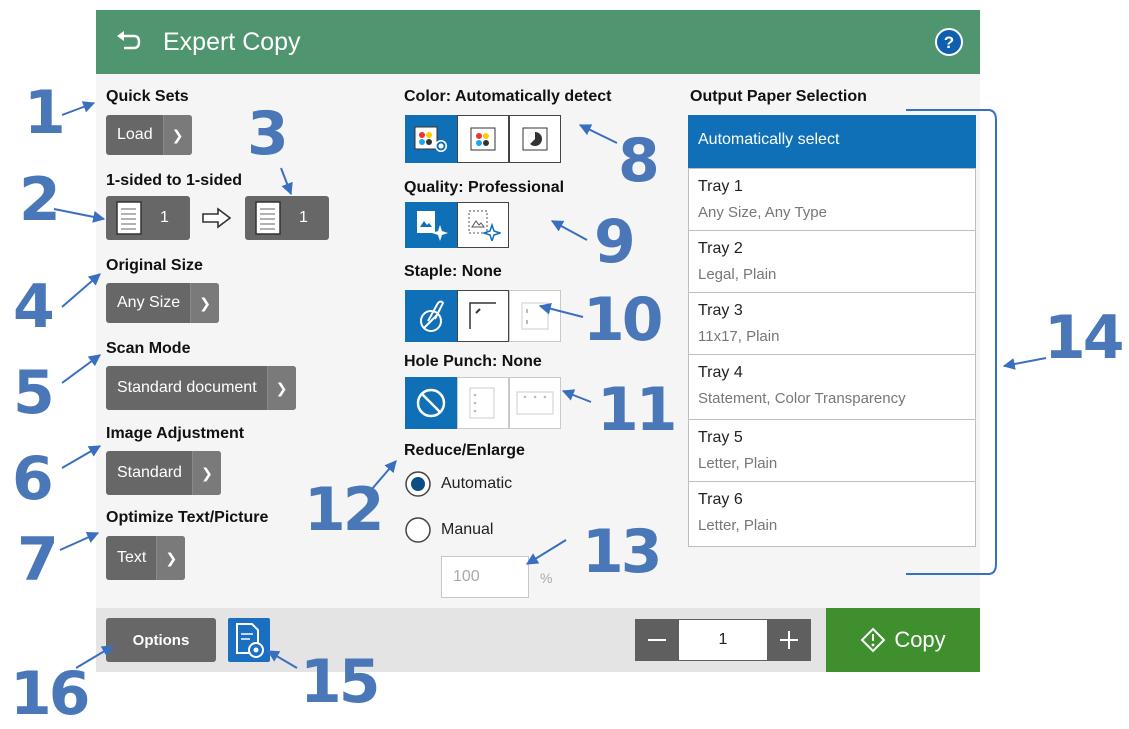 The height and width of the screenshot is (729, 1129). Describe the element at coordinates (33, 479) in the screenshot. I see `callout-6: 6` at that location.